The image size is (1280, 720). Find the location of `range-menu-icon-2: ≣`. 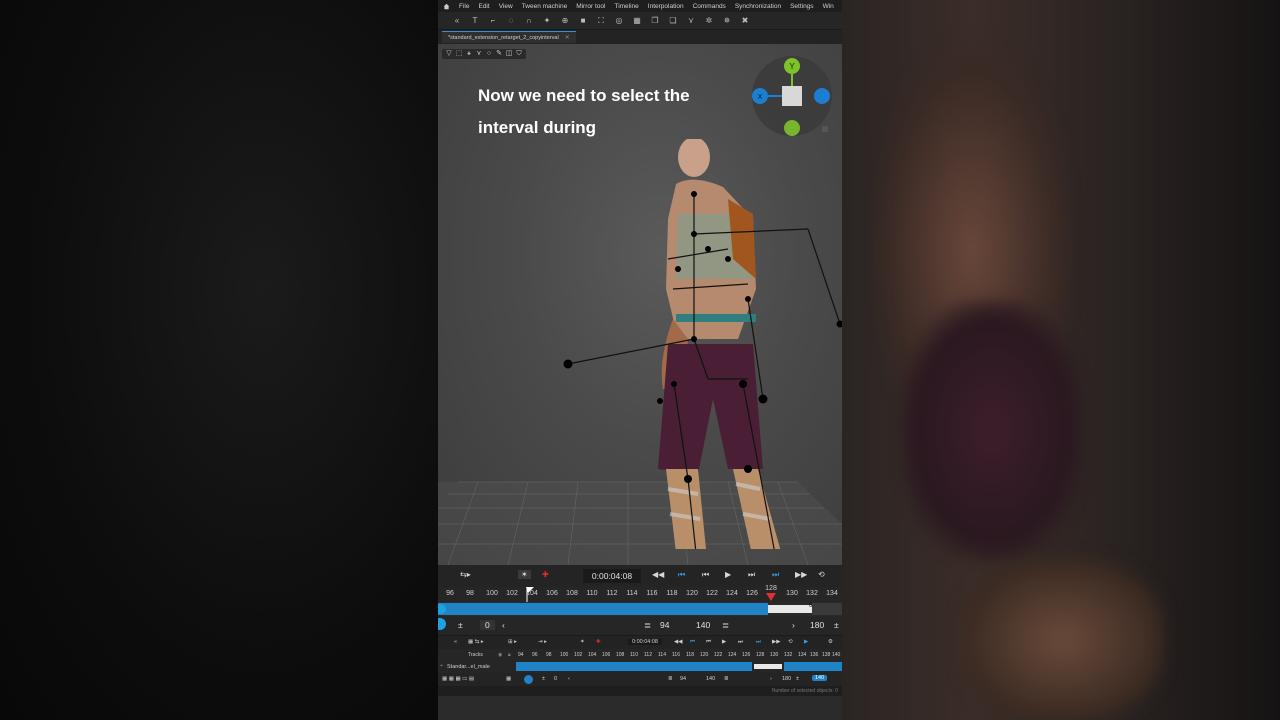

range-menu-icon-2: ≣ is located at coordinates (725, 625).